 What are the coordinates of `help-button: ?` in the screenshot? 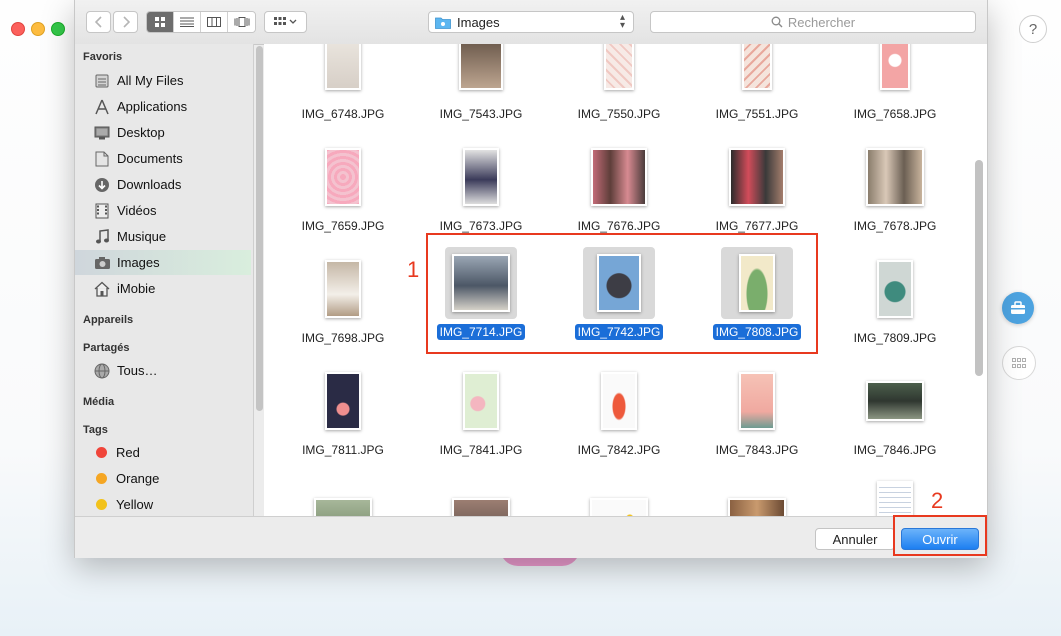 It's located at (1033, 29).